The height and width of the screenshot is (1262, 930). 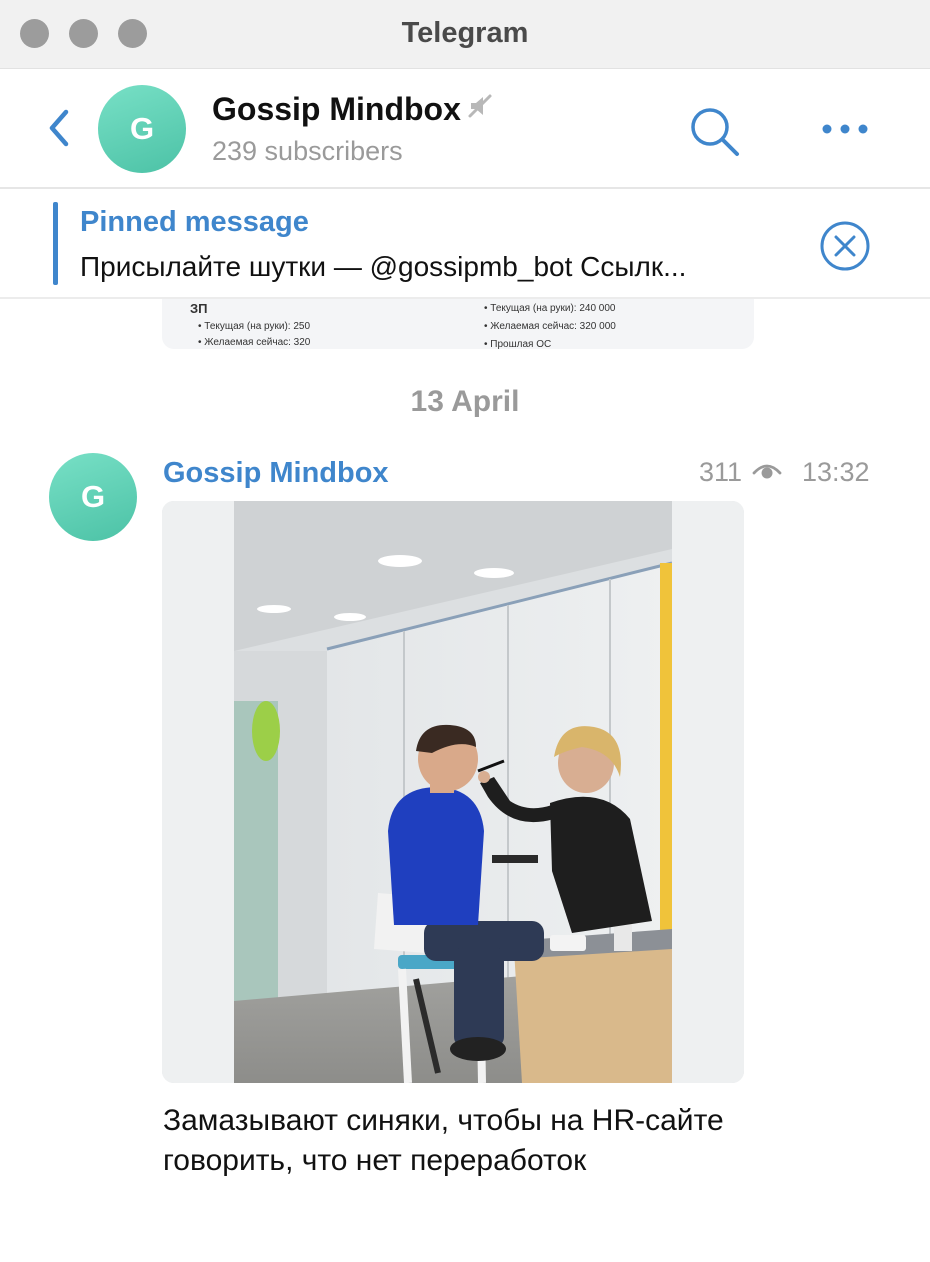 I want to click on channel-title-wrap: Gossip Mindbox, so click(x=352, y=110).